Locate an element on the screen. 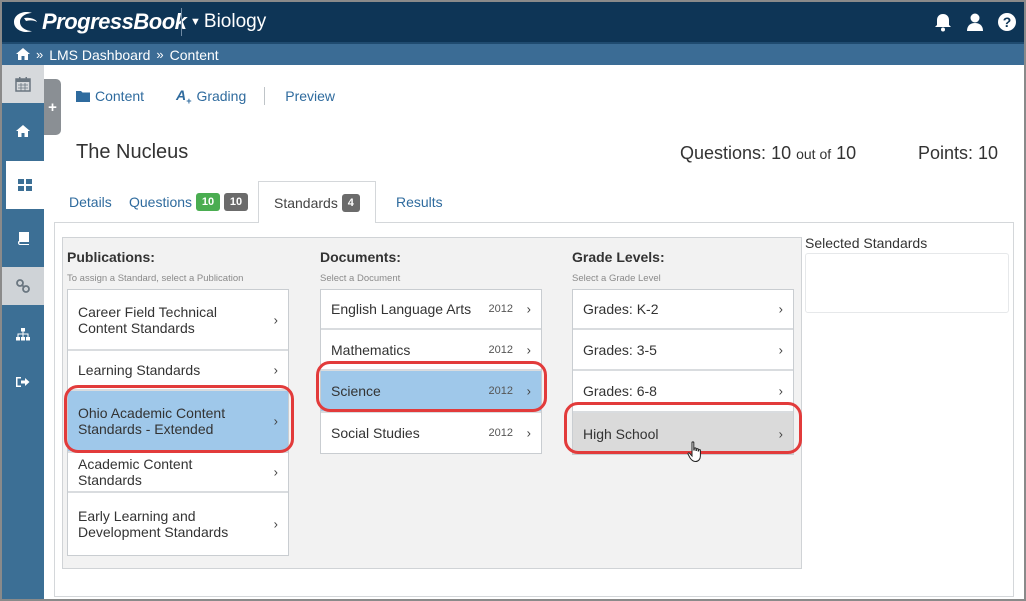  header-divider is located at coordinates (181, 22).